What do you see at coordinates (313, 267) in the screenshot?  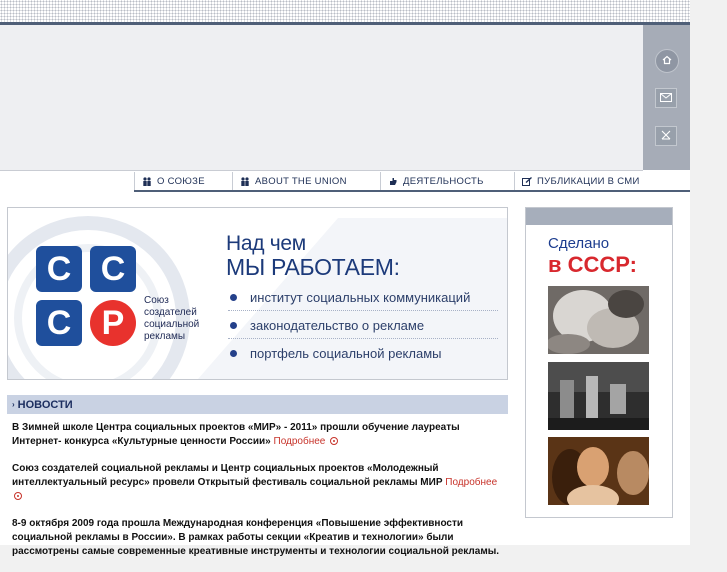 I see `banner-title-line2: МЫ РАБОТАЕМ:` at bounding box center [313, 267].